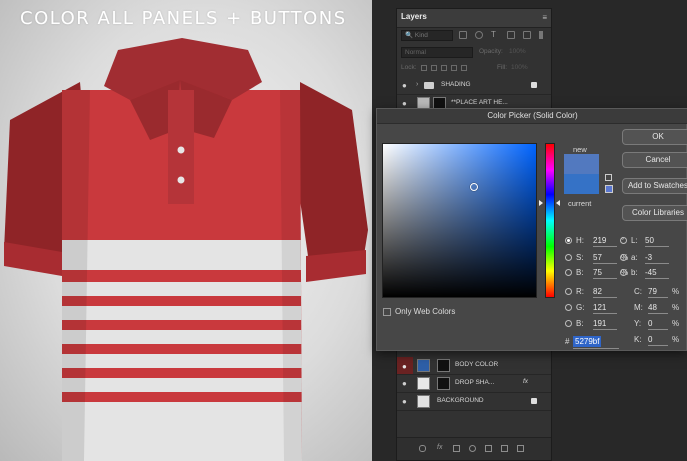 This screenshot has height=461, width=687. I want to click on lock-move-icon, so click(444, 68).